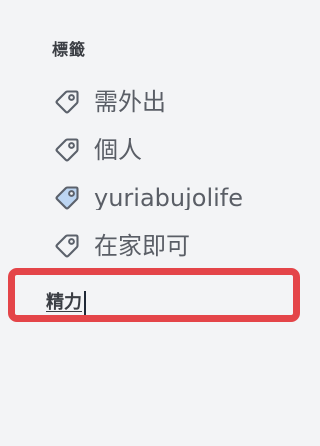 This screenshot has width=320, height=446. What do you see at coordinates (130, 102) in the screenshot?
I see `tag-label: 需外出` at bounding box center [130, 102].